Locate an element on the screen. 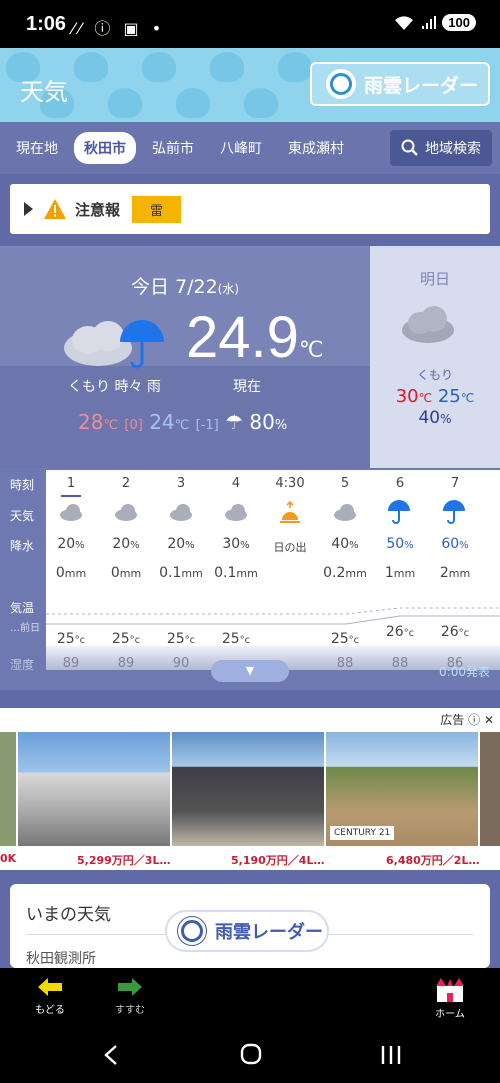  precip-chance: 30% is located at coordinates (236, 544).